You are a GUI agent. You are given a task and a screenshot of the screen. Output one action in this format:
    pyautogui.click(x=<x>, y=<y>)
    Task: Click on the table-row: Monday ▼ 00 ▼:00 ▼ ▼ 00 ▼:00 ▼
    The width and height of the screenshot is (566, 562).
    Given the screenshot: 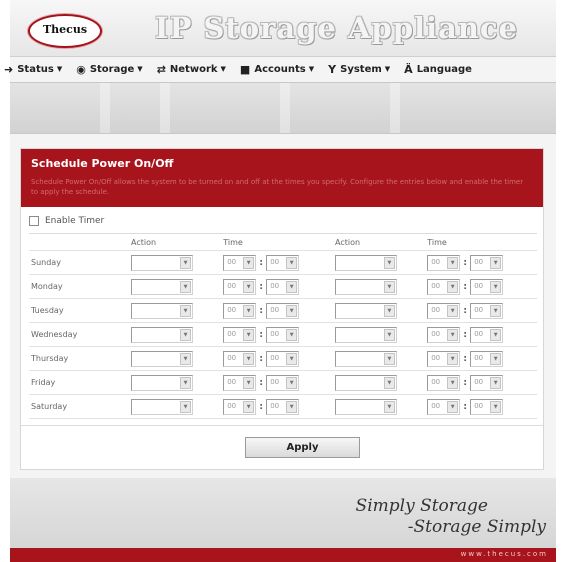 What is the action you would take?
    pyautogui.click(x=283, y=286)
    